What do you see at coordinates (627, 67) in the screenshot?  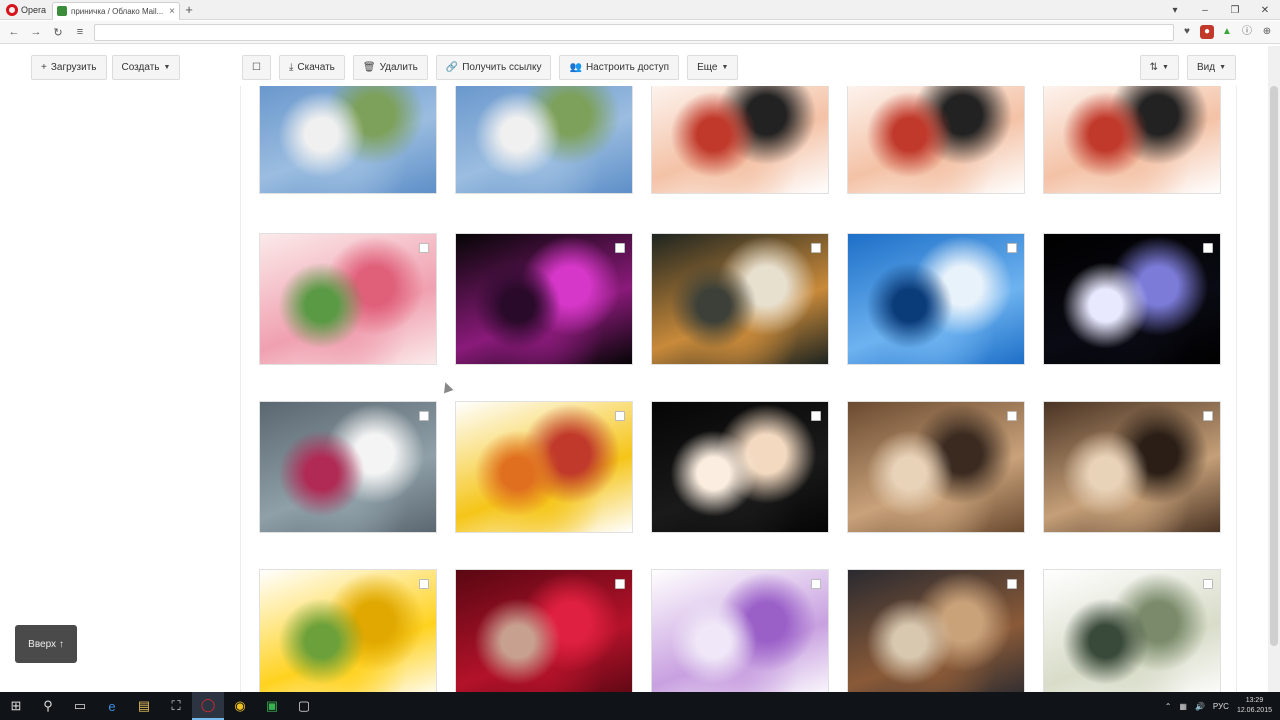 I see `access-label: Настроить доступ` at bounding box center [627, 67].